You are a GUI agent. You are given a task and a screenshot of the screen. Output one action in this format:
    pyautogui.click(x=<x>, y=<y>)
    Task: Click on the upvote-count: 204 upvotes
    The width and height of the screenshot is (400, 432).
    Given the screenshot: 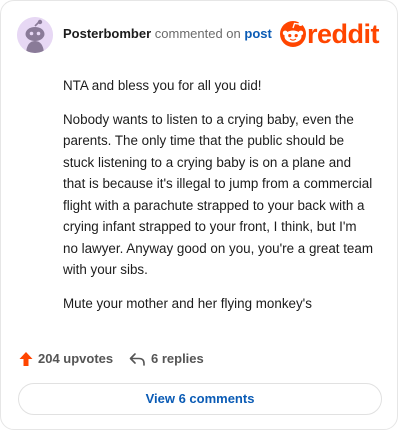 What is the action you would take?
    pyautogui.click(x=76, y=358)
    